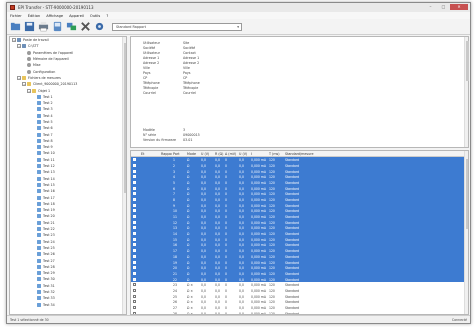 The height and width of the screenshot is (327, 476). Describe the element at coordinates (150, 154) in the screenshot. I see `column-header: Et` at that location.